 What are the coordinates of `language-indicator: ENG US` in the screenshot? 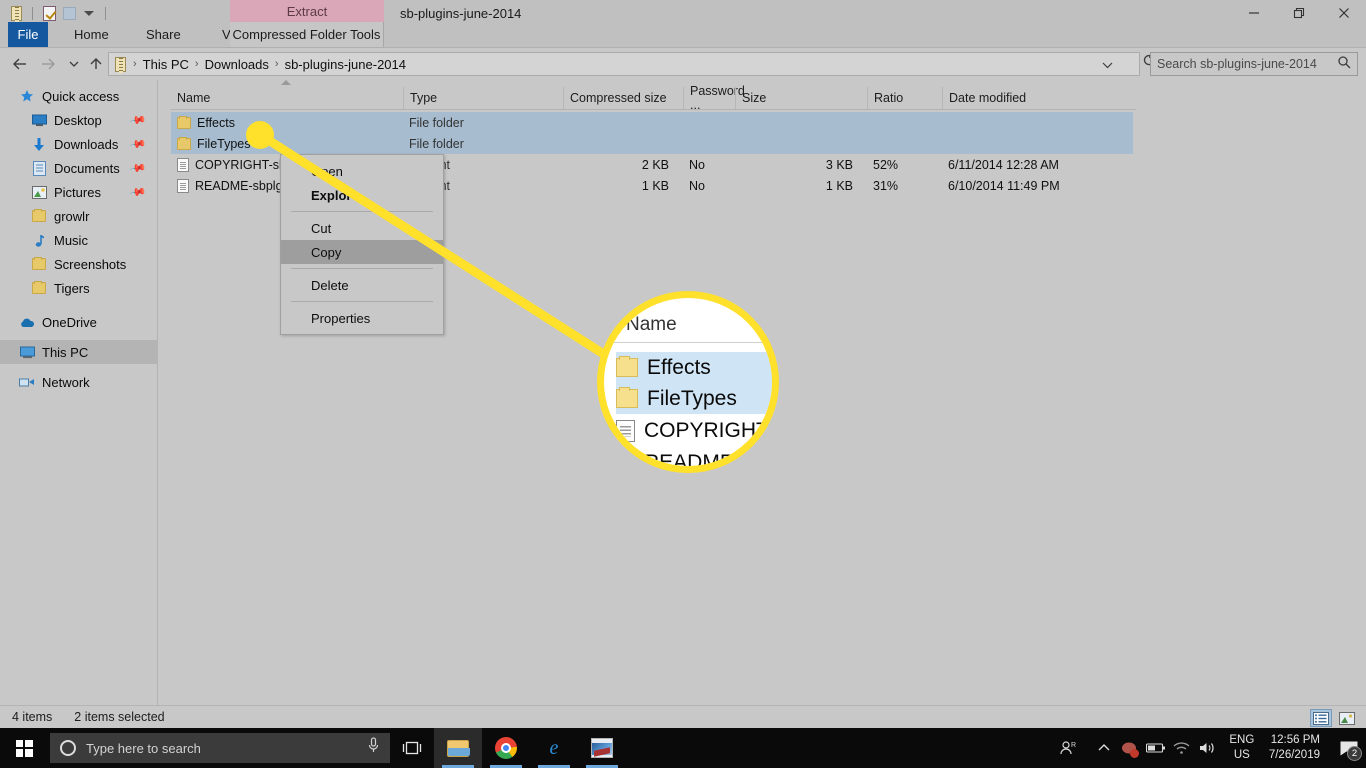 It's located at (1242, 748).